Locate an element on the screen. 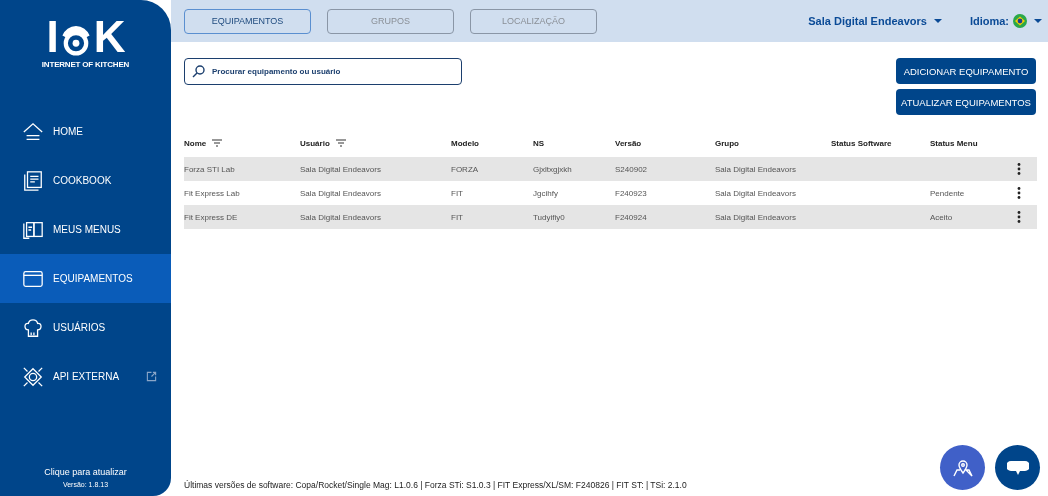  nav-item: MEUS MENUS is located at coordinates (85, 229).